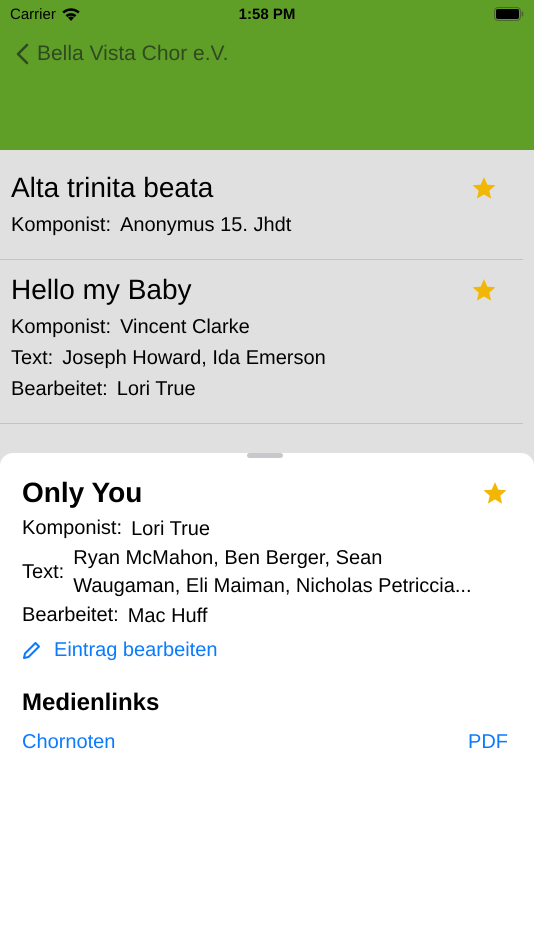  I want to click on detail-title: Only You, so click(83, 493).